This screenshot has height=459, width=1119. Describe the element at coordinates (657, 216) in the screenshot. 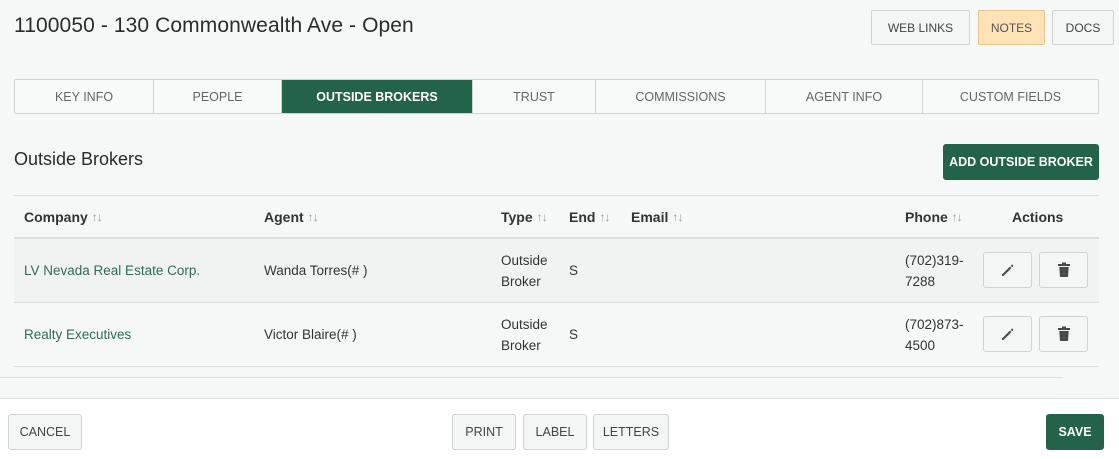

I see `column-header-email: Email ↑↓` at that location.